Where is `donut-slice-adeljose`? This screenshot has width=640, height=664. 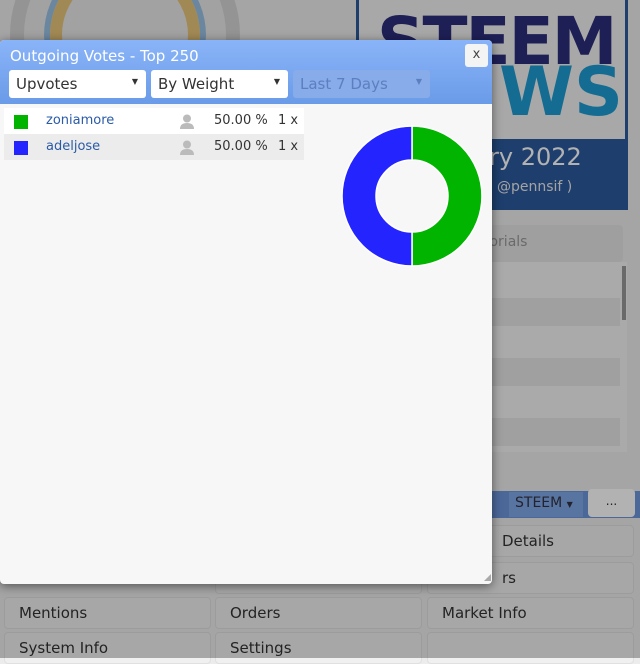
donut-slice-adeljose is located at coordinates (377, 196).